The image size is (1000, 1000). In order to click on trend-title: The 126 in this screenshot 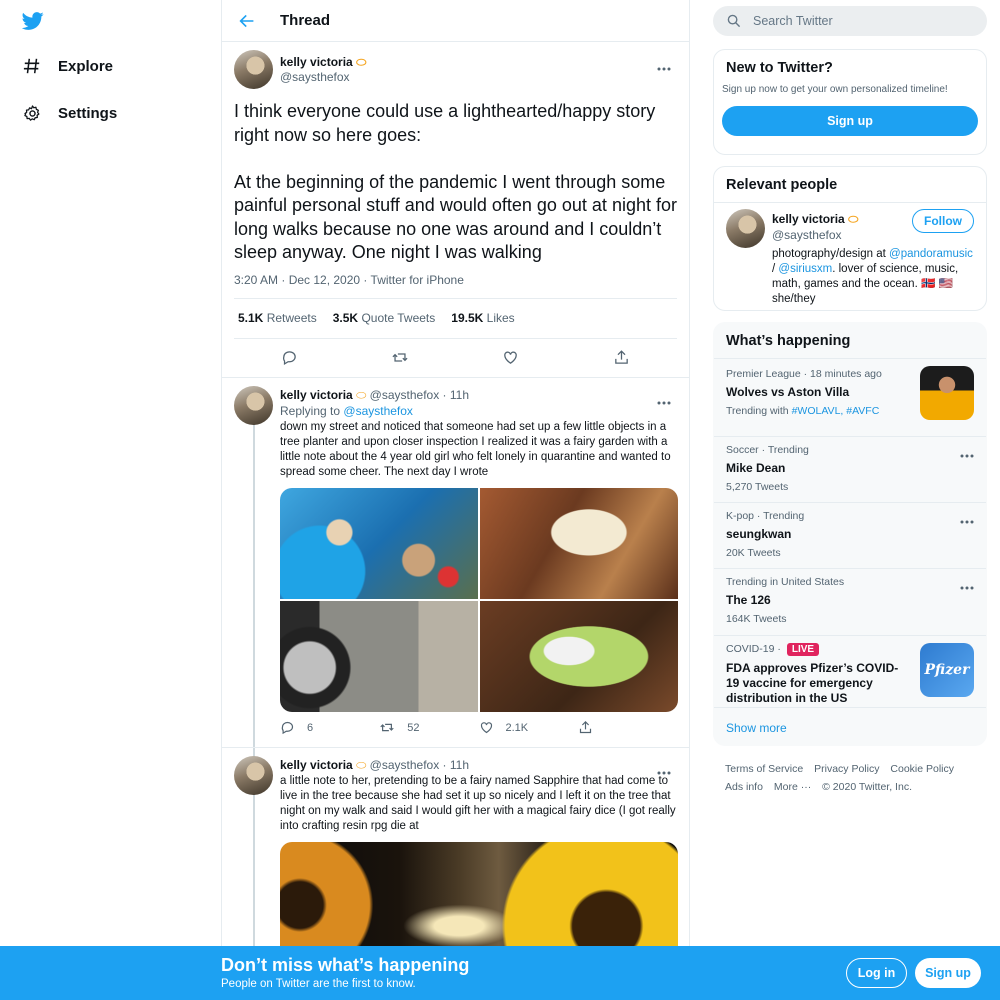, I will do `click(748, 600)`.